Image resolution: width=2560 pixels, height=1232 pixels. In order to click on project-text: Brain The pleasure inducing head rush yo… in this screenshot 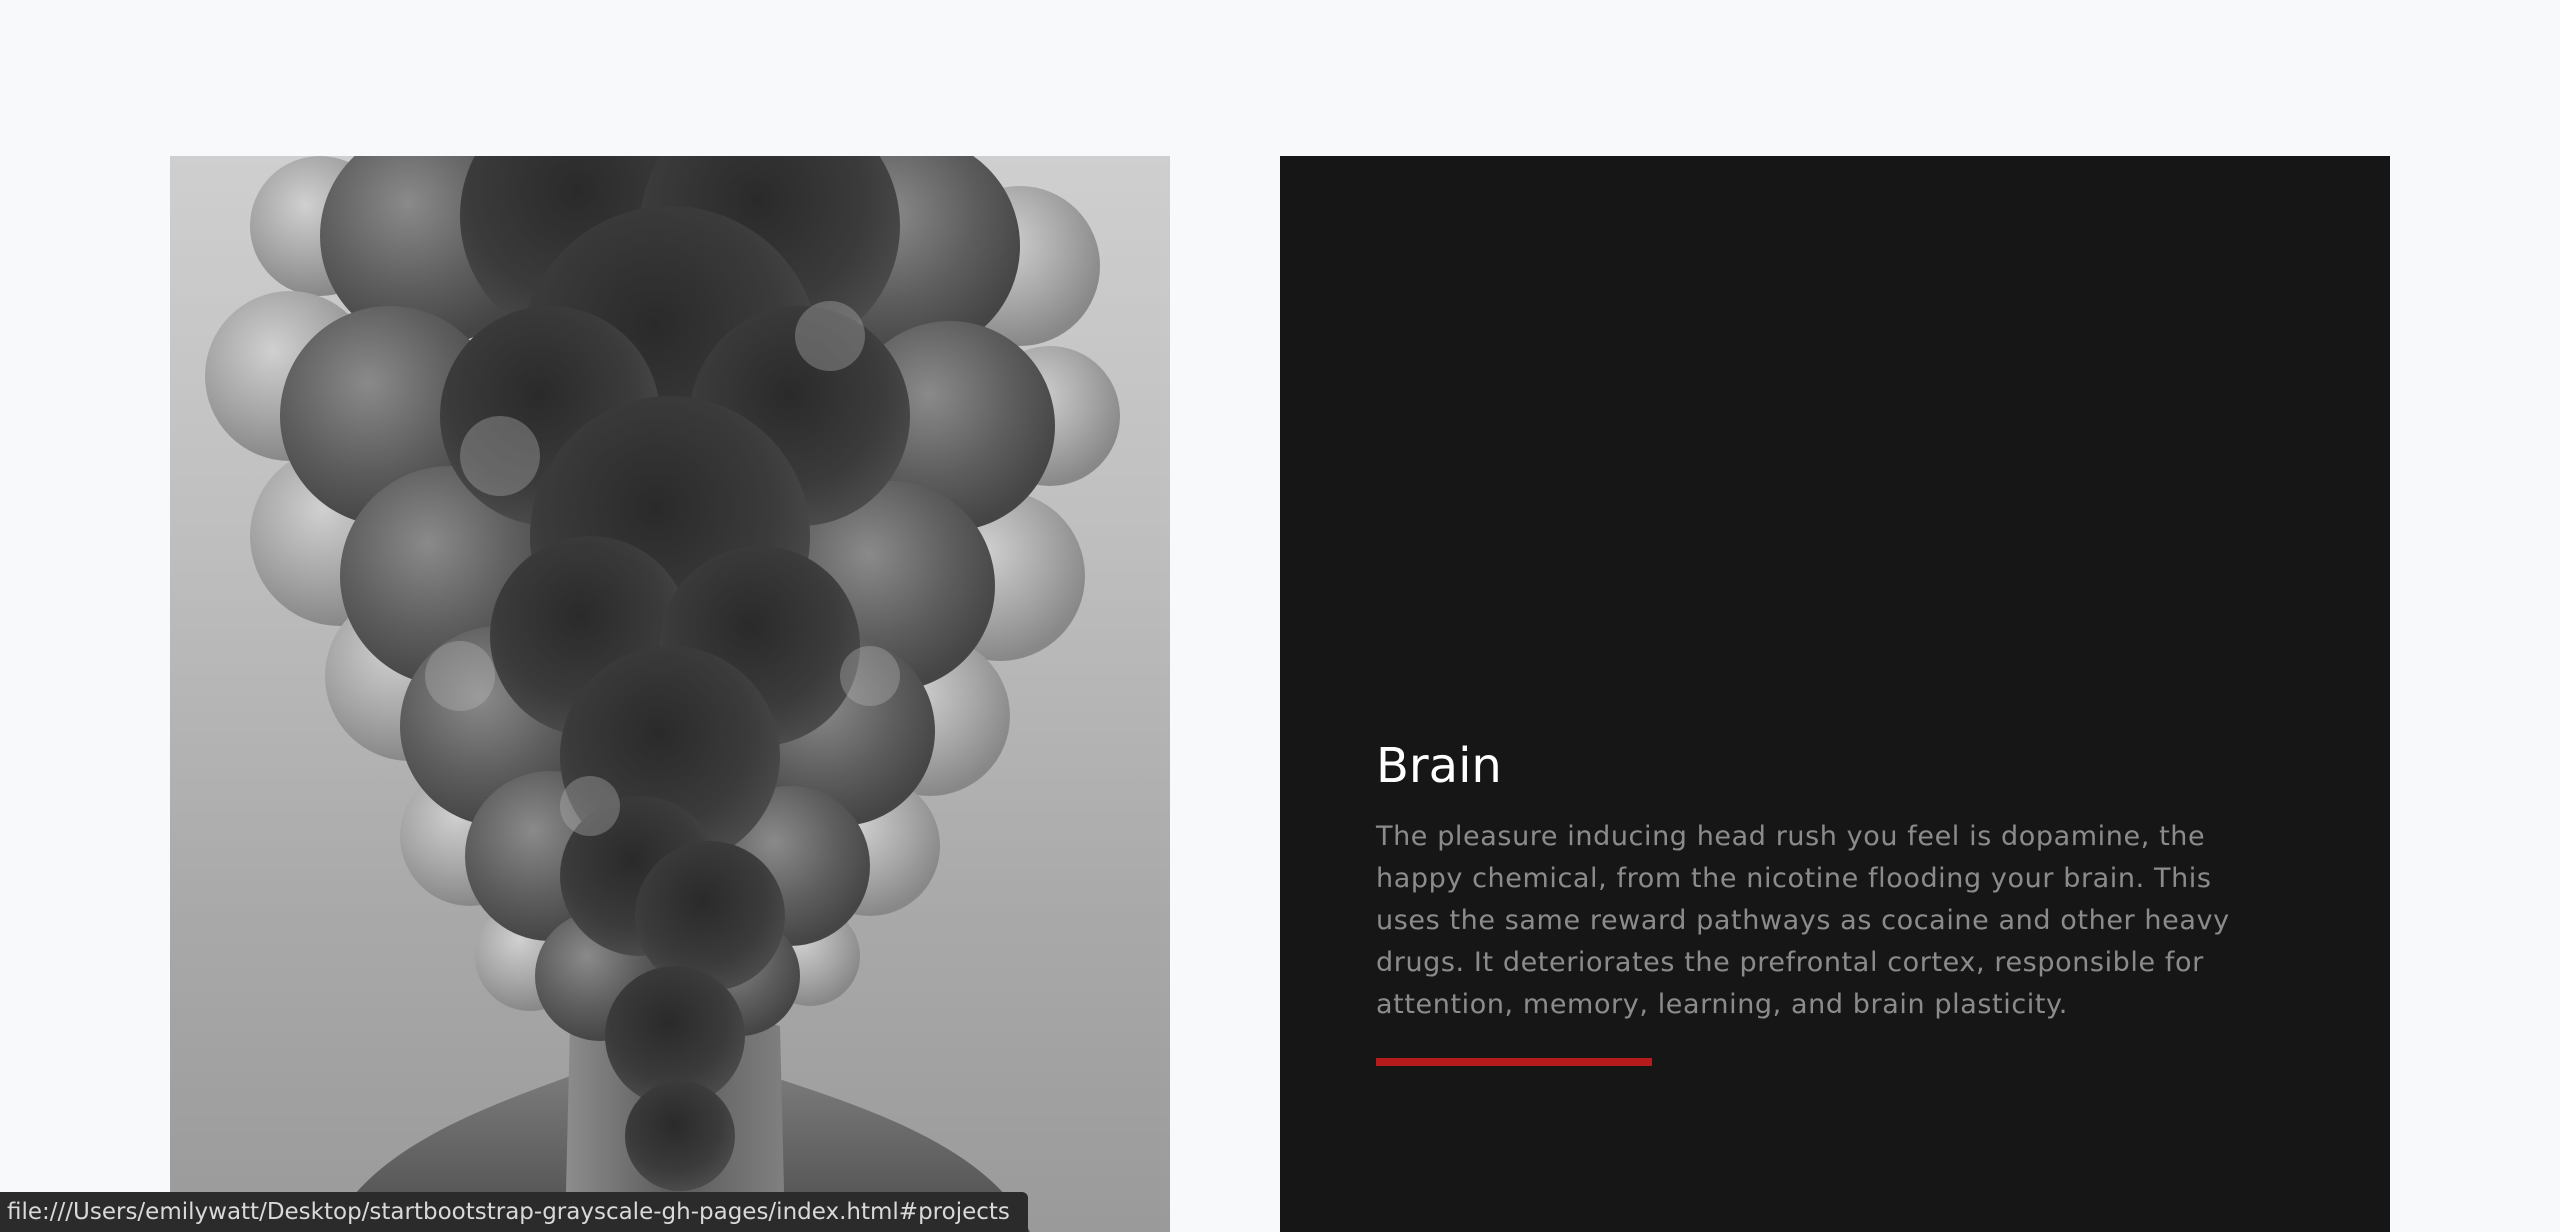, I will do `click(1826, 902)`.